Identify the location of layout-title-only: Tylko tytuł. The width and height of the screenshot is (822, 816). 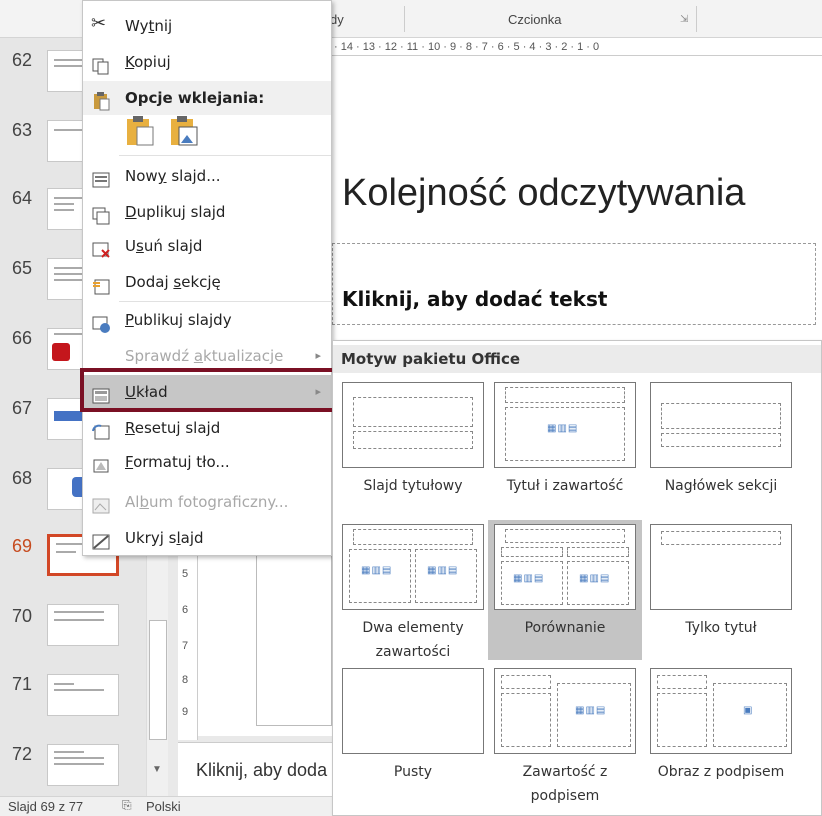
(721, 590).